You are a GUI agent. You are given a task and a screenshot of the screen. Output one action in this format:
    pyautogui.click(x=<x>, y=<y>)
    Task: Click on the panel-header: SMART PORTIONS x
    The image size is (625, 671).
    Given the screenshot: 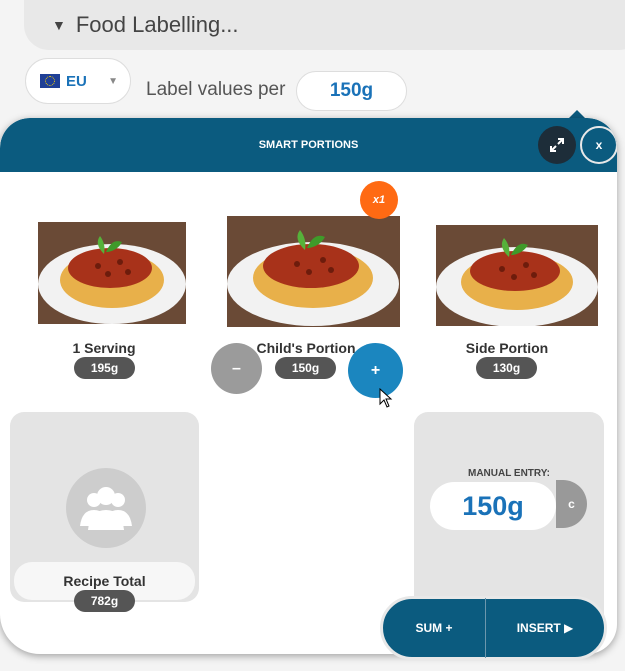 What is the action you would take?
    pyautogui.click(x=308, y=145)
    